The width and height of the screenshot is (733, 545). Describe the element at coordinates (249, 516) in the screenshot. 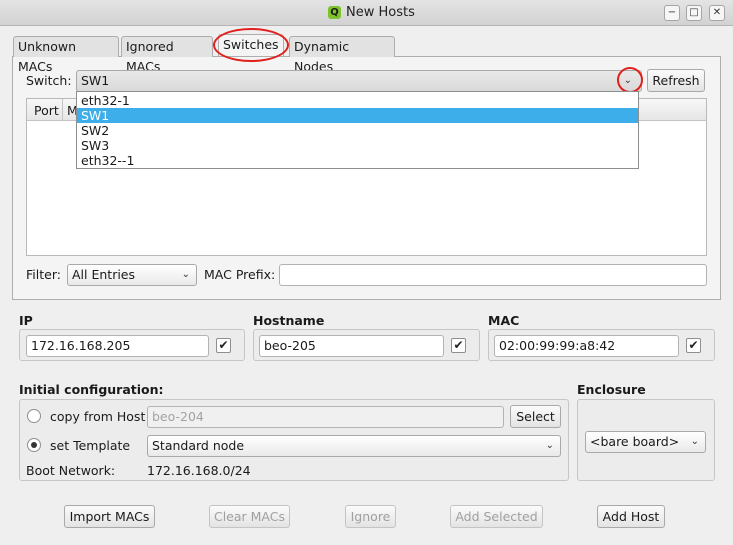

I see `clear-macs-button: Clear MACs` at that location.